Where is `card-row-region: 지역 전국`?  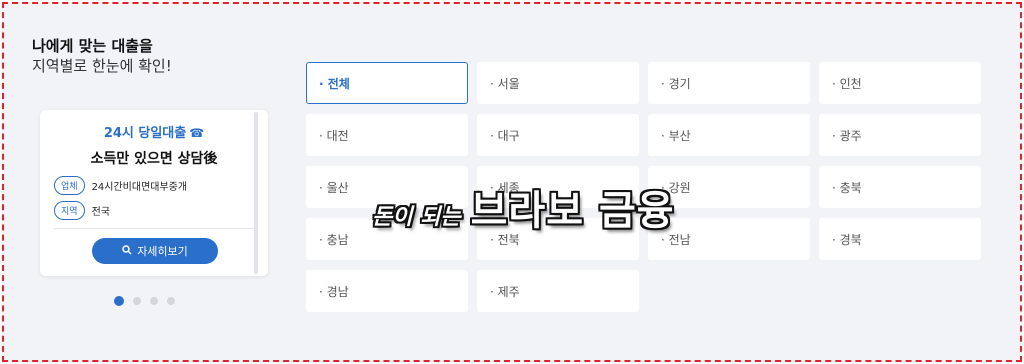 card-row-region: 지역 전국 is located at coordinates (82, 210).